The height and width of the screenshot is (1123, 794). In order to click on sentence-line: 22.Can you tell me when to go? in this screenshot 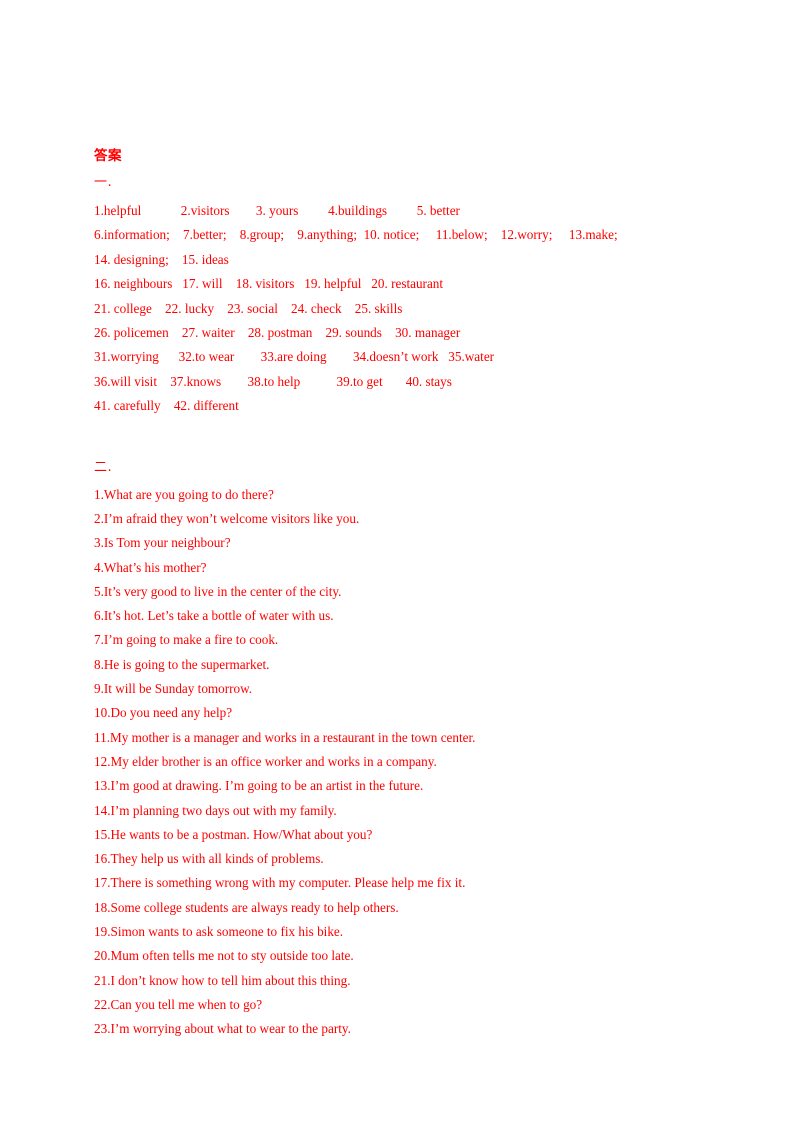, I will do `click(178, 1004)`.